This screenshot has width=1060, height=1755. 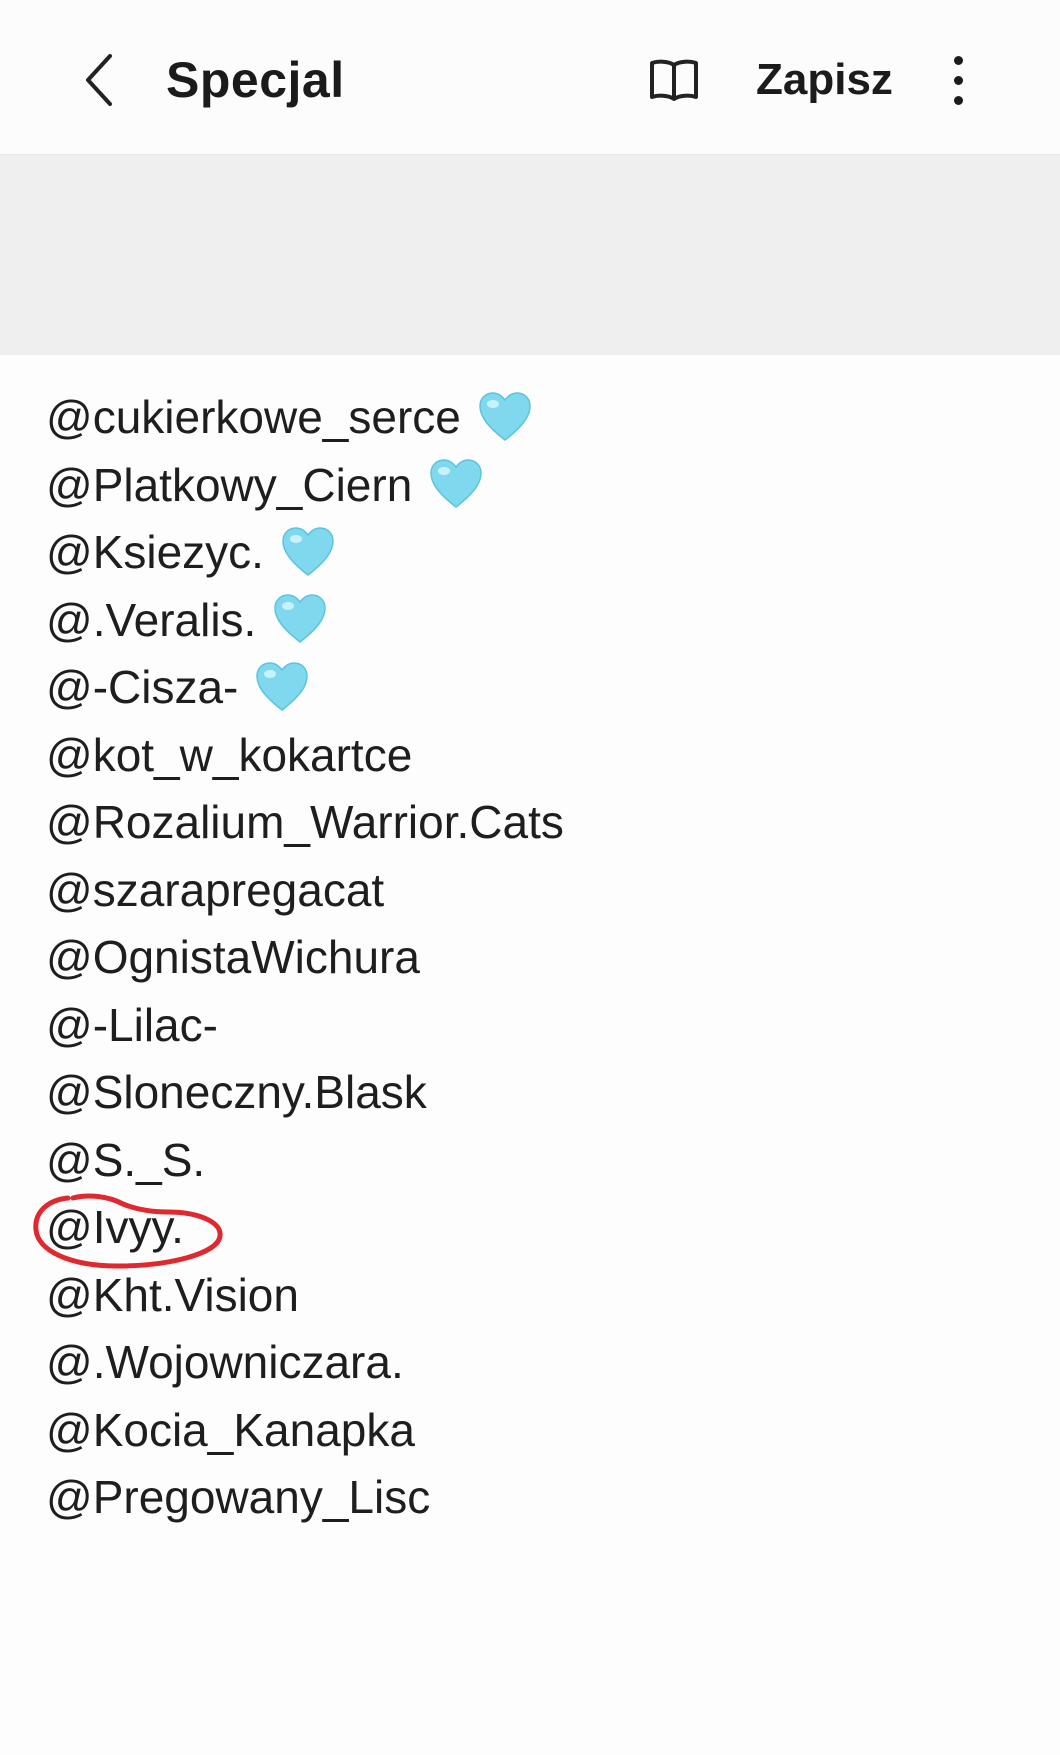 What do you see at coordinates (142, 688) in the screenshot?
I see `mention-text: @-Cisza-` at bounding box center [142, 688].